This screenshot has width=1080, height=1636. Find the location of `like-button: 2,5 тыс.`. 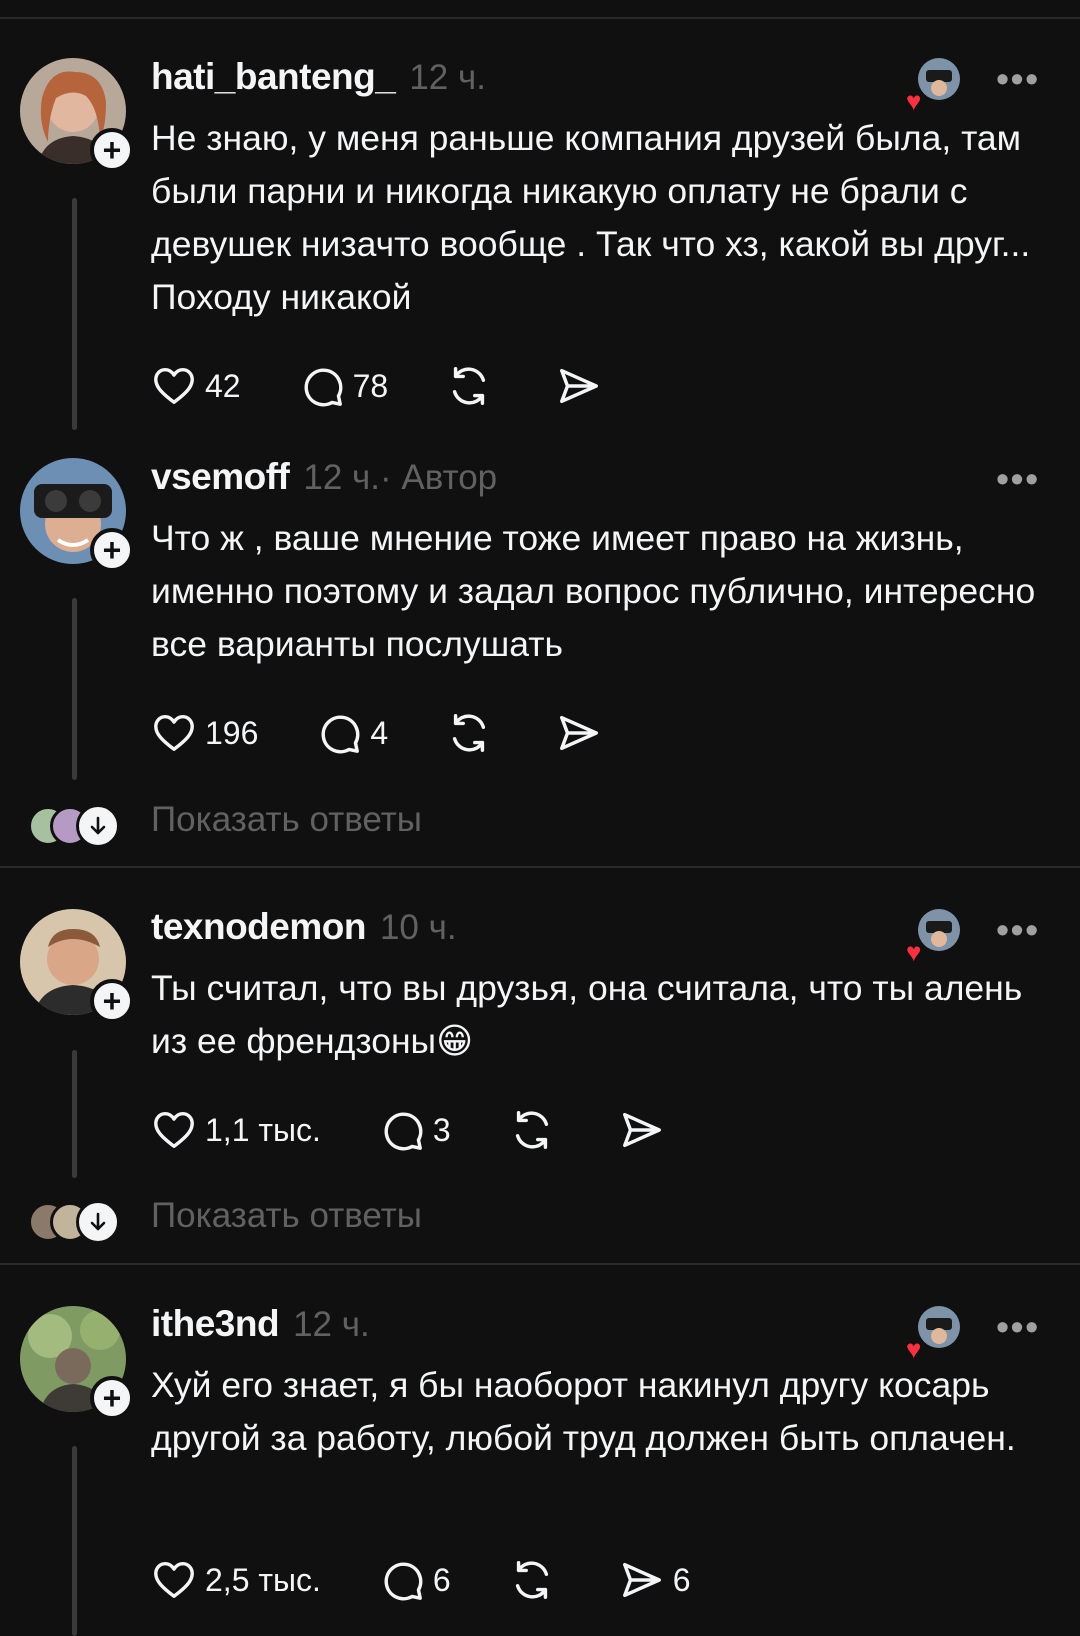

like-button: 2,5 тыс. is located at coordinates (236, 1580).